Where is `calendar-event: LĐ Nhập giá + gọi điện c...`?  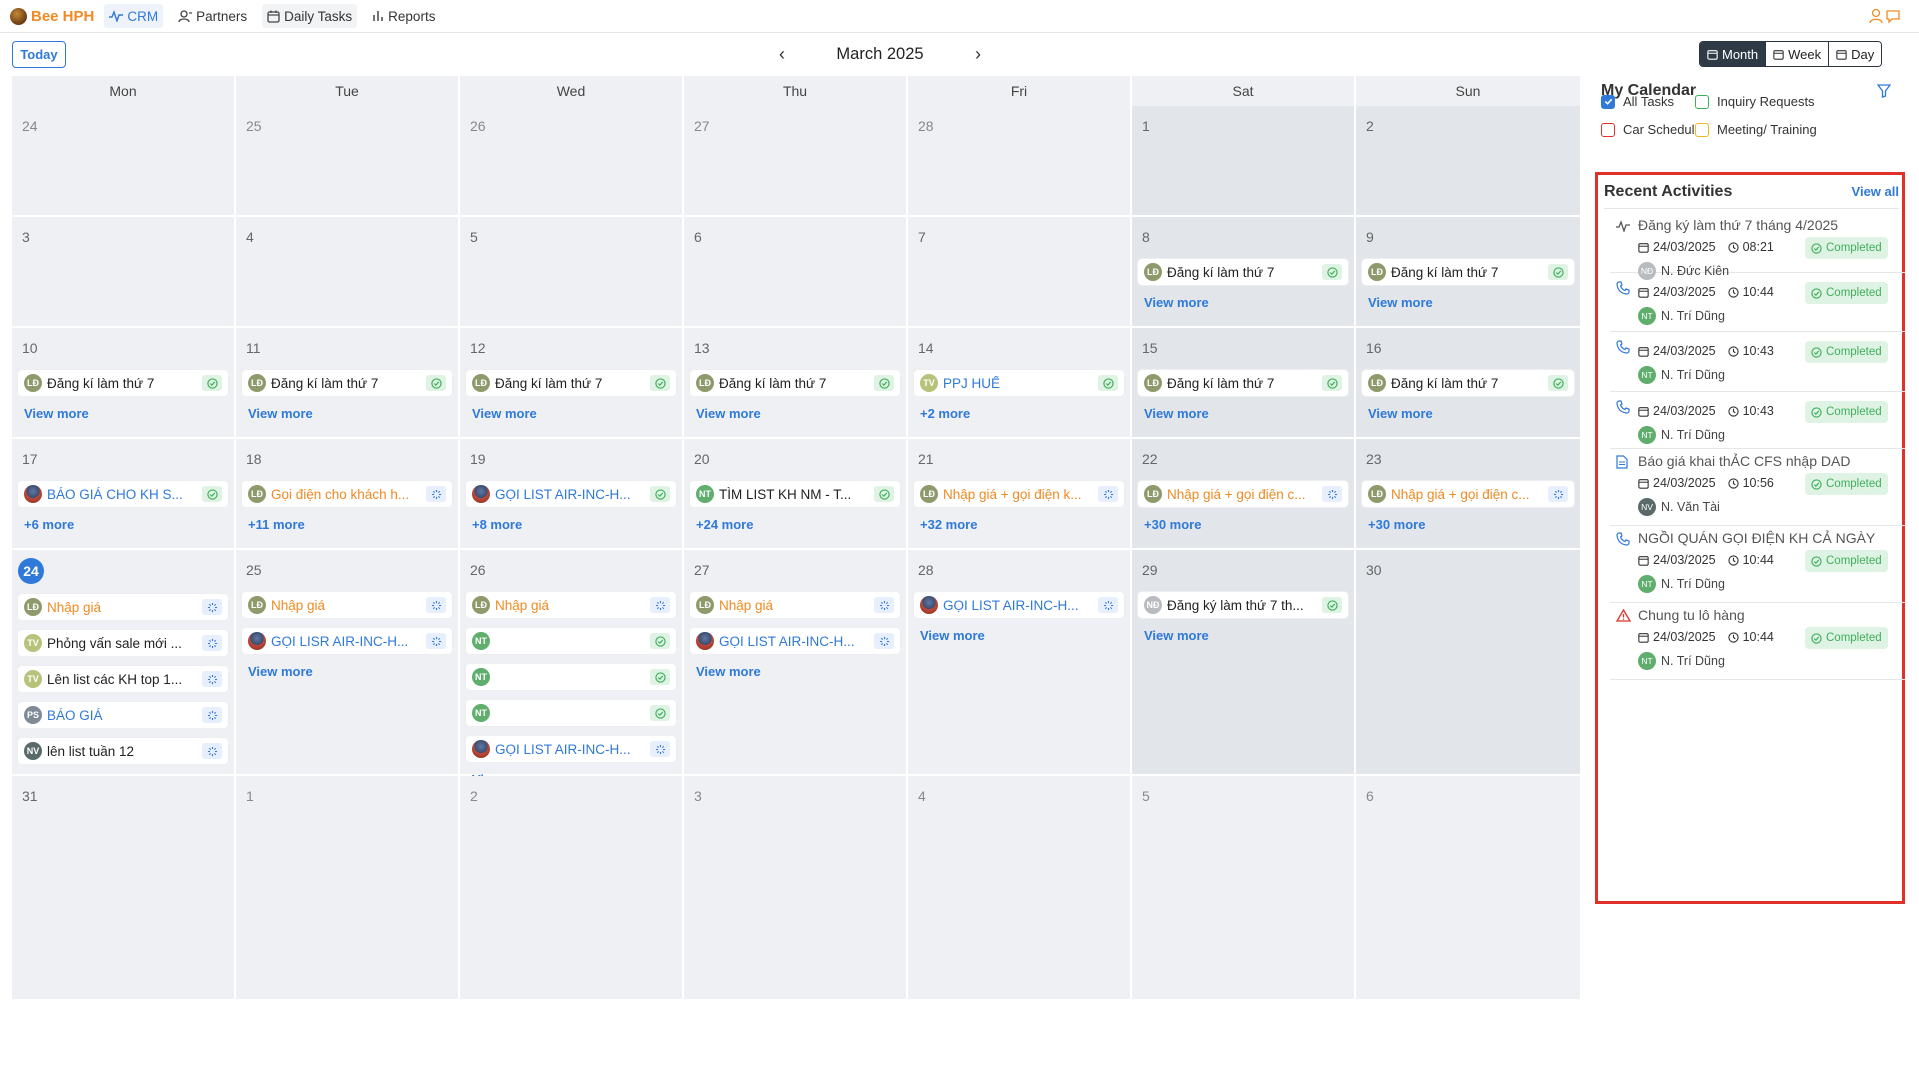
calendar-event: LĐ Nhập giá + gọi điện c... is located at coordinates (1243, 494).